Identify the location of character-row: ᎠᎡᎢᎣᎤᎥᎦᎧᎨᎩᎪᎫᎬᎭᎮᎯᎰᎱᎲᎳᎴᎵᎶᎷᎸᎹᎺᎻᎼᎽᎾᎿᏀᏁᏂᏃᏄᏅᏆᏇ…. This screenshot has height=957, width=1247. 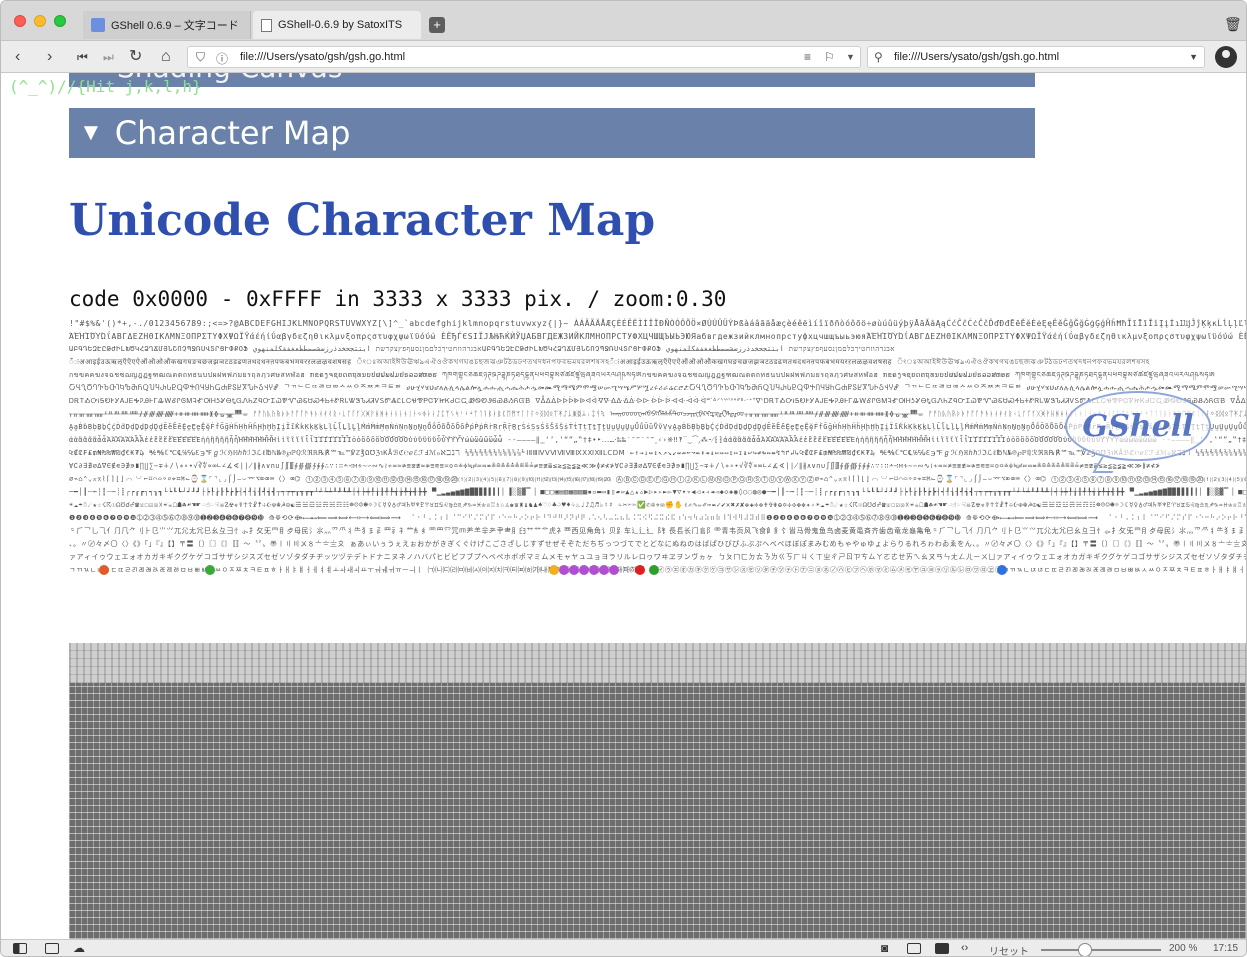
(658, 401).